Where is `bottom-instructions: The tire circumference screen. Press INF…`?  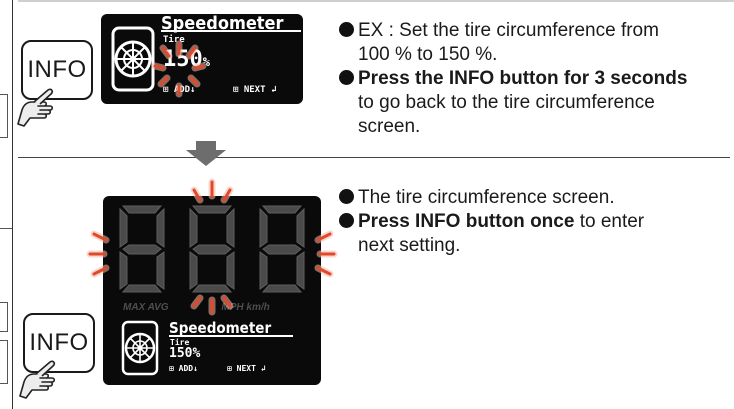 bottom-instructions: The tire circumference screen. Press INF… is located at coordinates (491, 222).